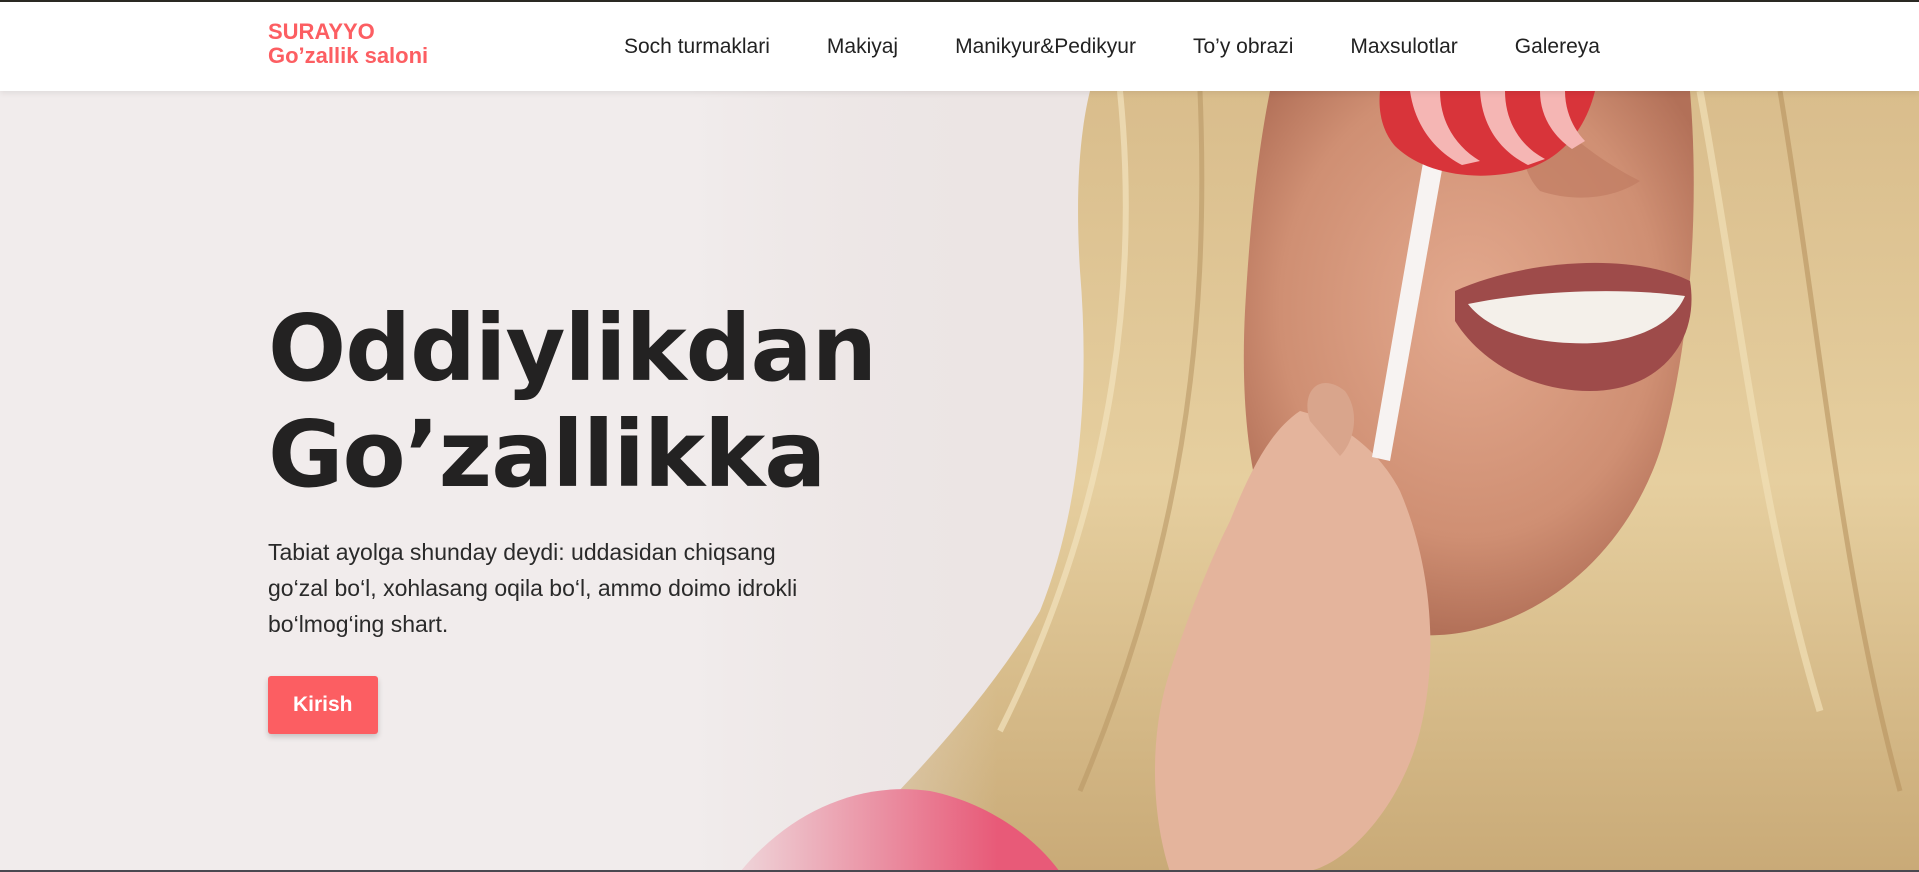  What do you see at coordinates (1403, 47) in the screenshot?
I see `nav-item-maxsulotlar: Maxsulotlar` at bounding box center [1403, 47].